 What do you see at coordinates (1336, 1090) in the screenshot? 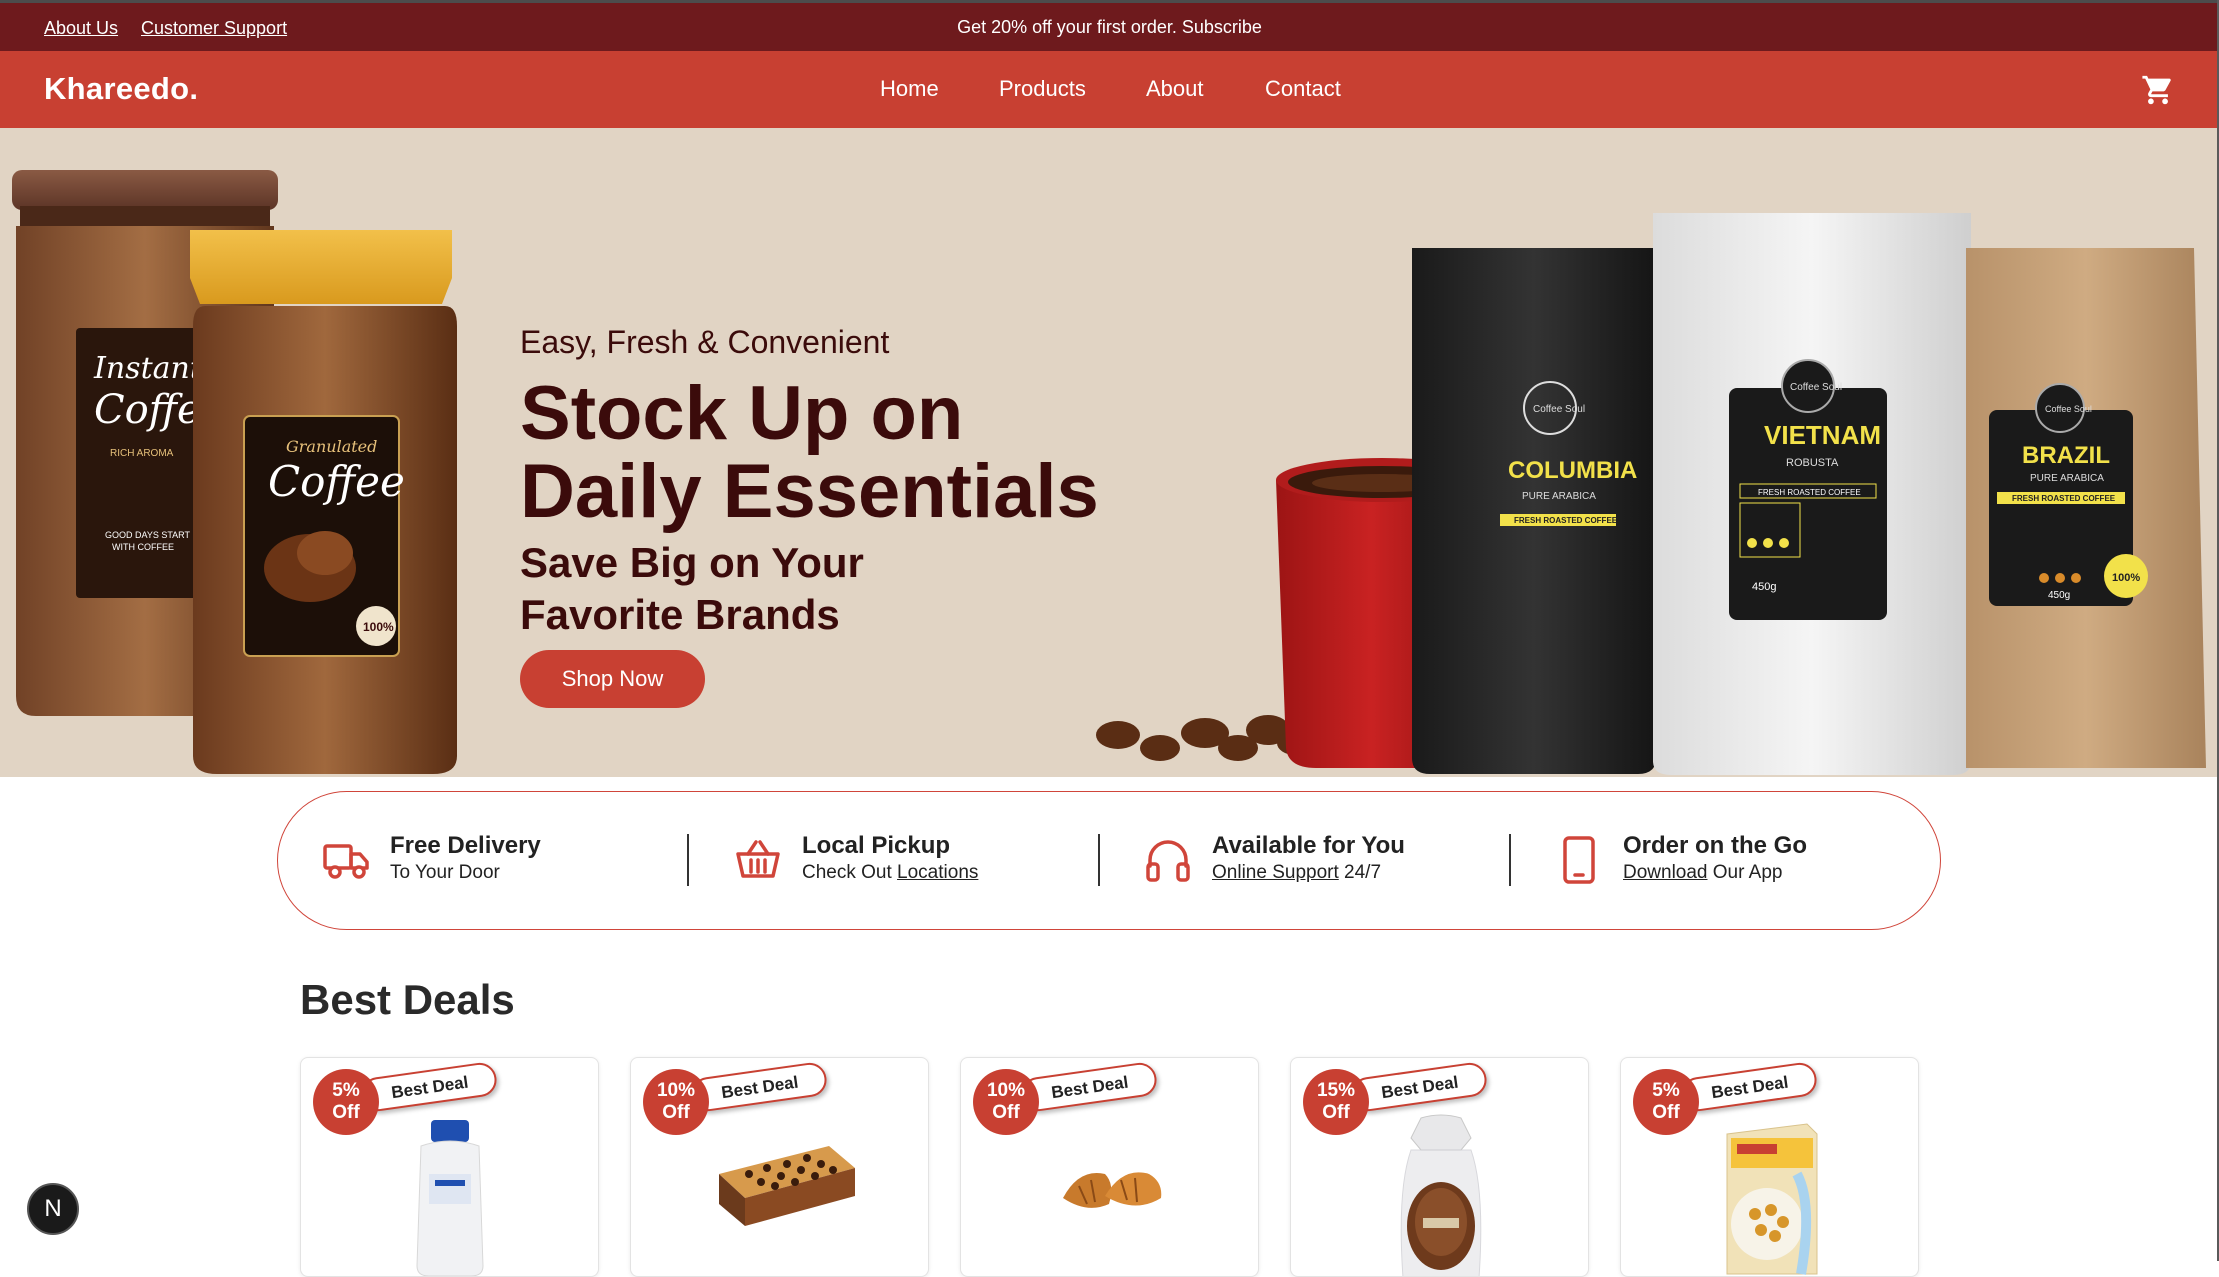
I see `discount-percent: 15%` at bounding box center [1336, 1090].